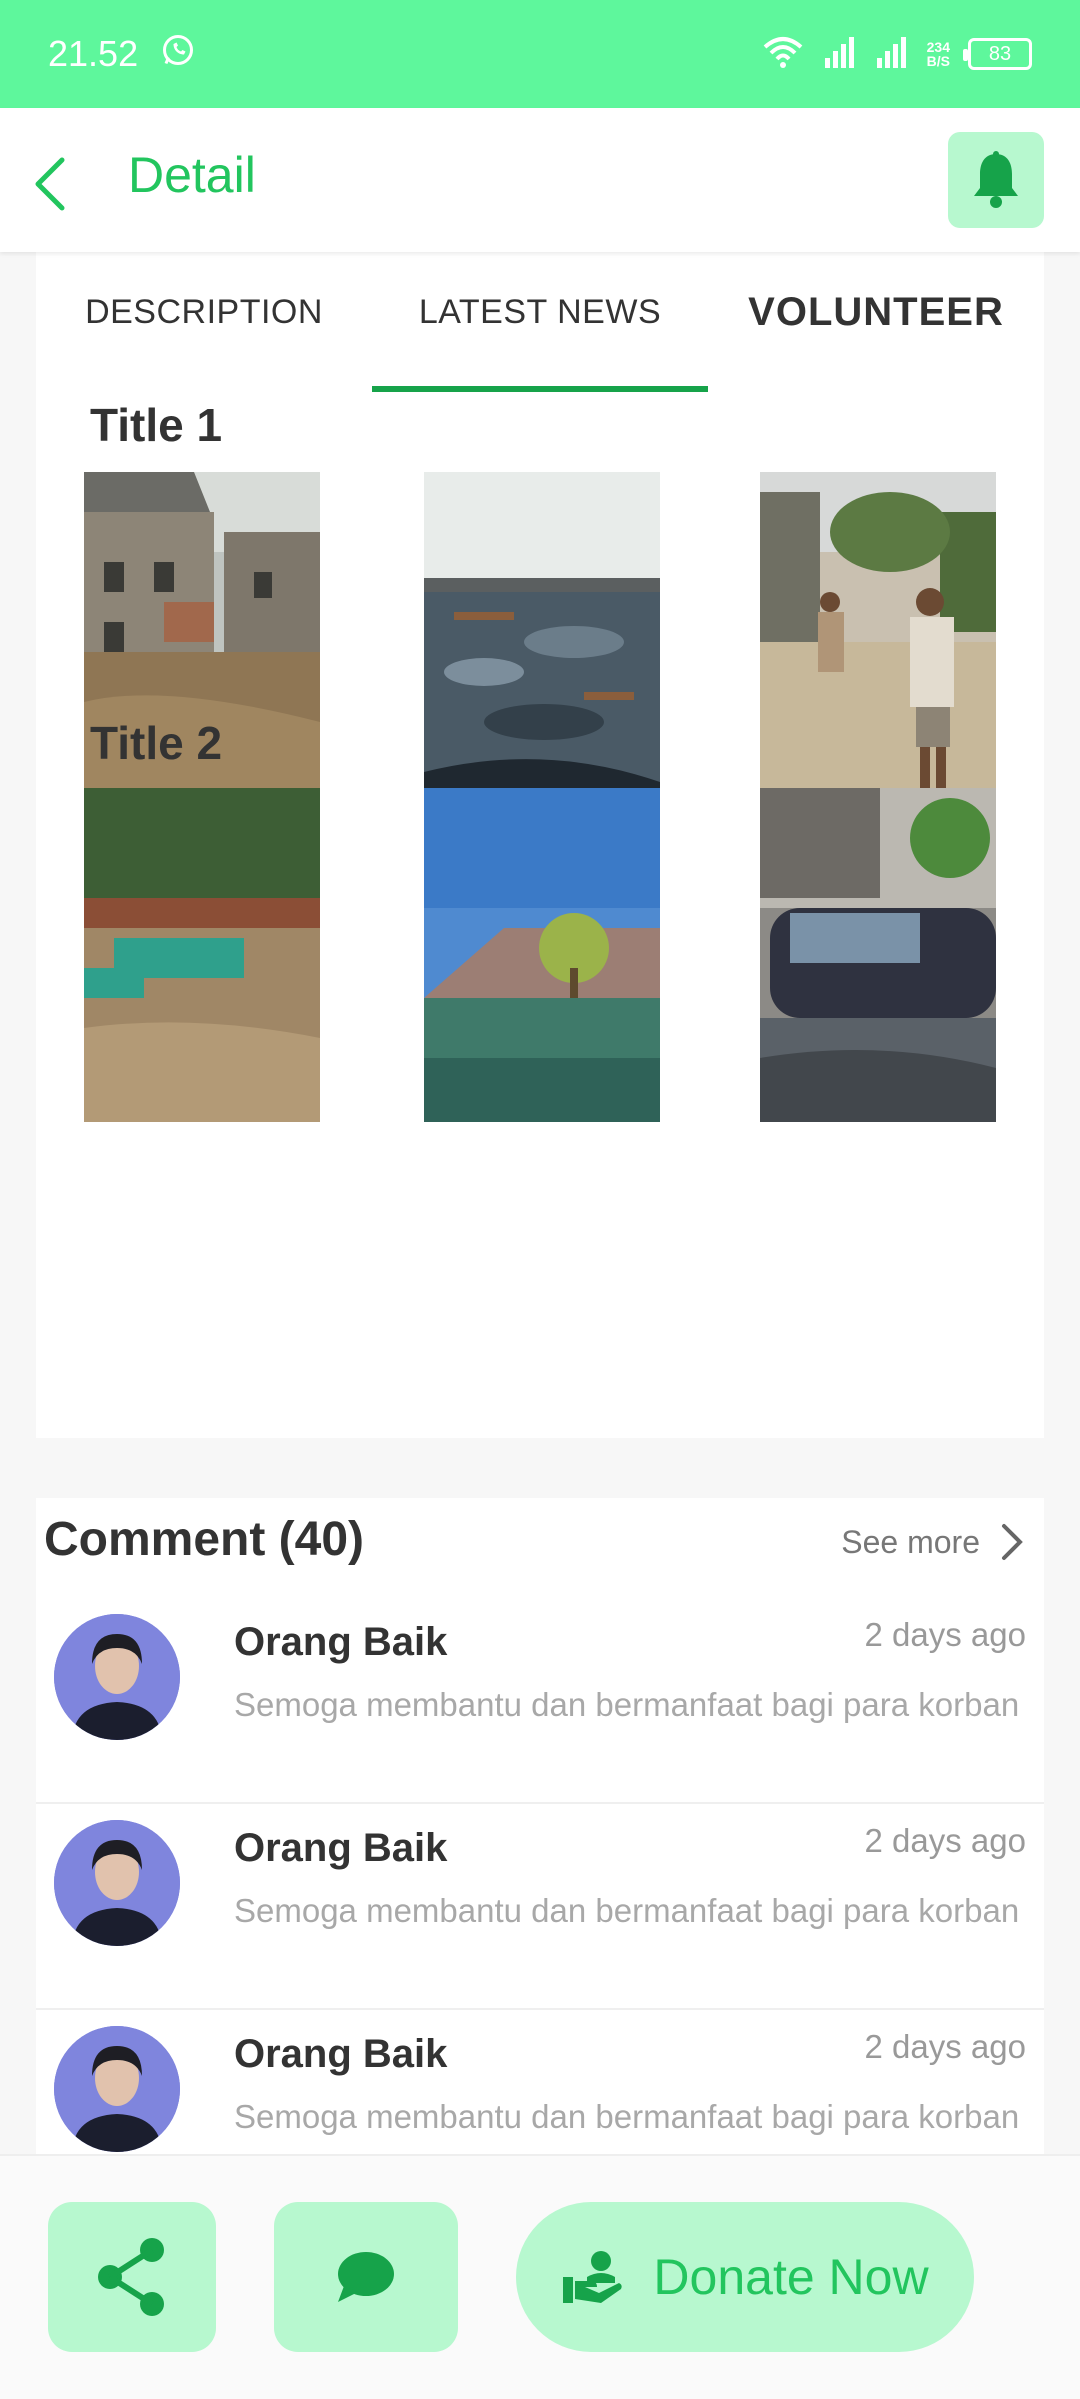 The height and width of the screenshot is (2399, 1080). Describe the element at coordinates (204, 1539) in the screenshot. I see `comments-heading: Comment (40)` at that location.